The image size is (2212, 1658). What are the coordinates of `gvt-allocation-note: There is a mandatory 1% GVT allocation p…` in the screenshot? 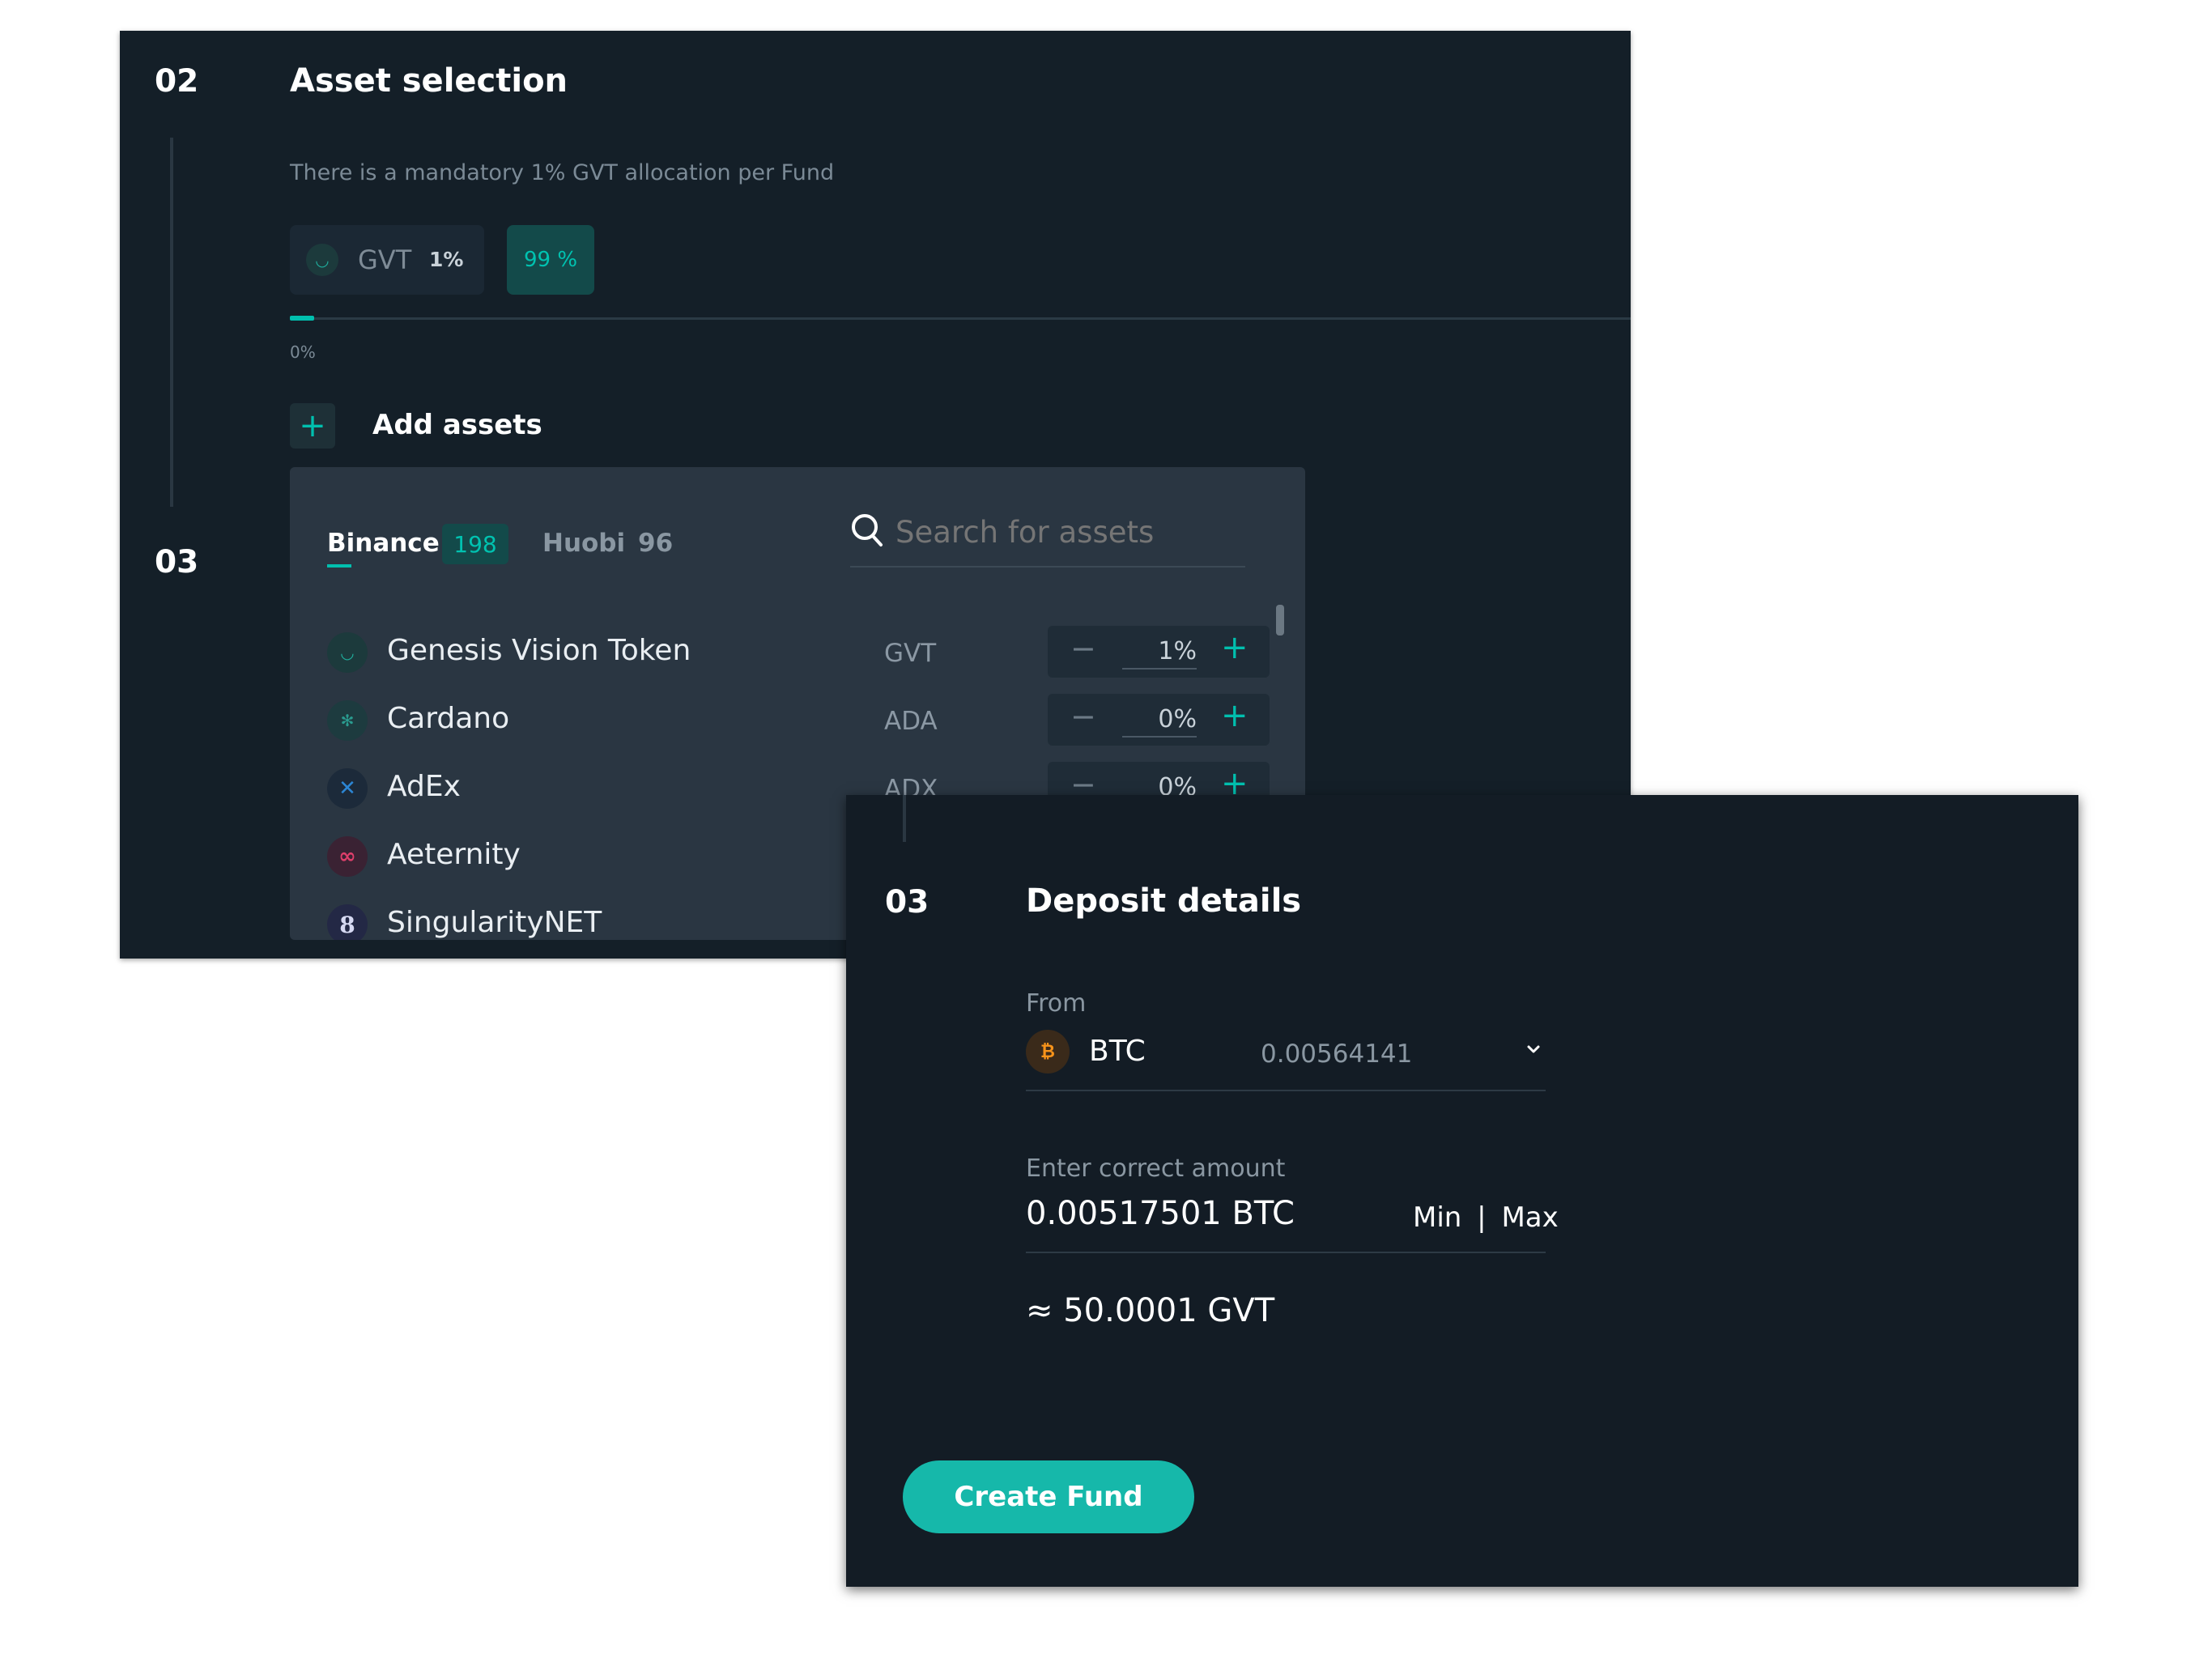 It's located at (563, 172).